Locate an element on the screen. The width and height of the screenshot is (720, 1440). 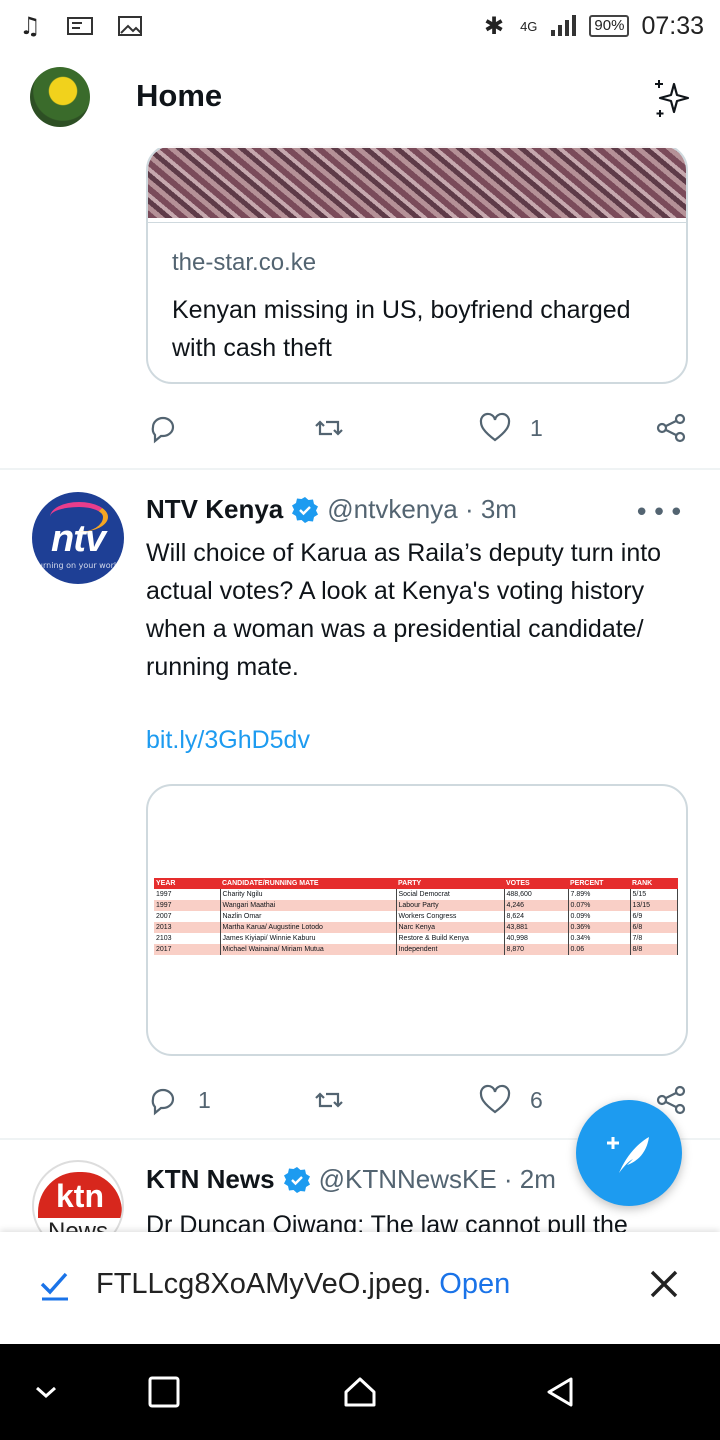
profile-avatar is located at coordinates (60, 97).